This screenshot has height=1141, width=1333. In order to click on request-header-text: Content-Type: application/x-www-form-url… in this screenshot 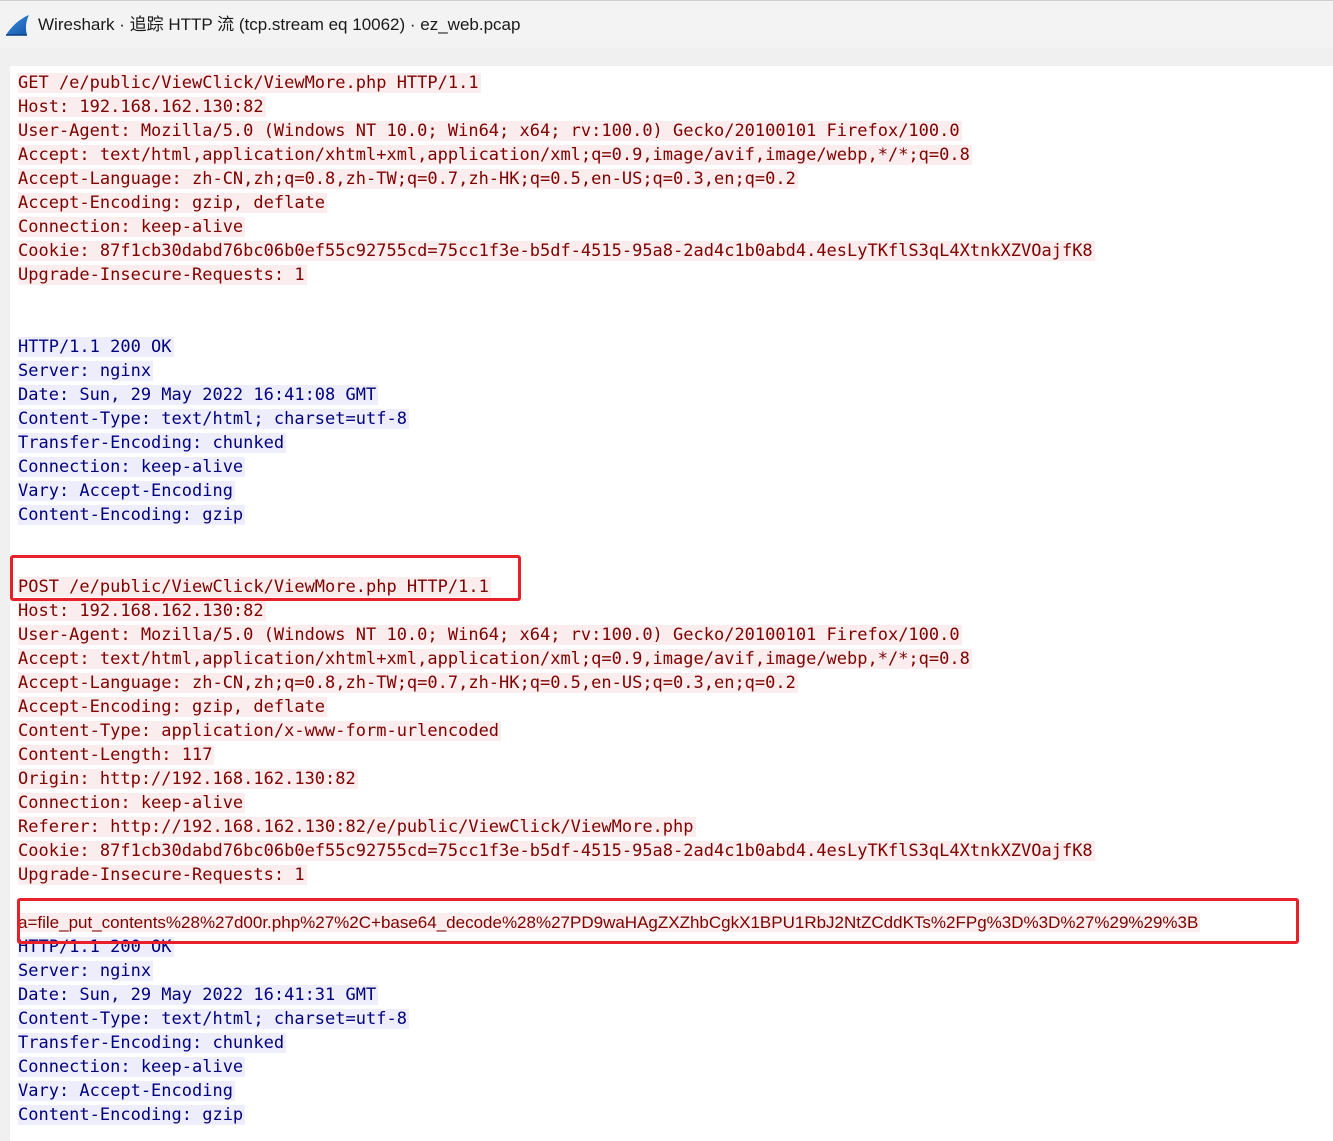, I will do `click(260, 731)`.